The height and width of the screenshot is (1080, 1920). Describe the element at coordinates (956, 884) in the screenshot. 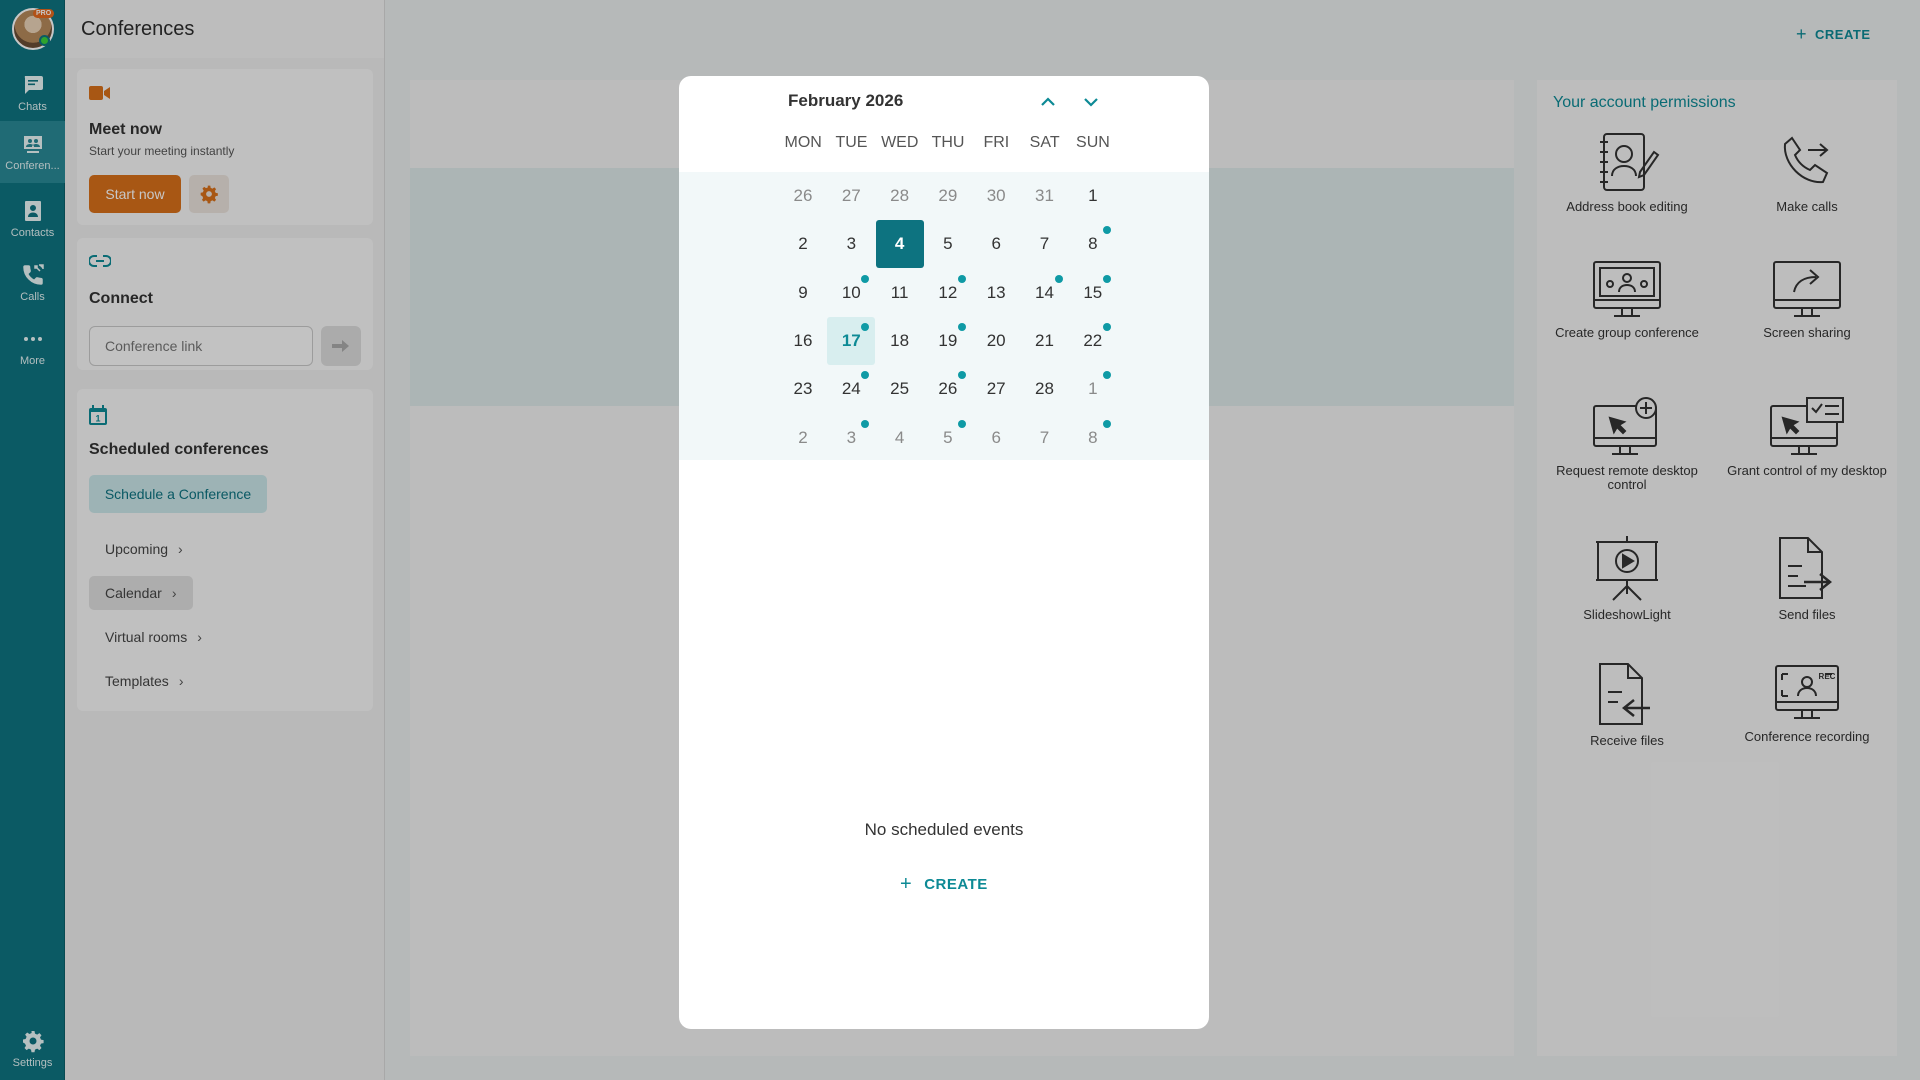

I see `create-label: CREATE` at that location.